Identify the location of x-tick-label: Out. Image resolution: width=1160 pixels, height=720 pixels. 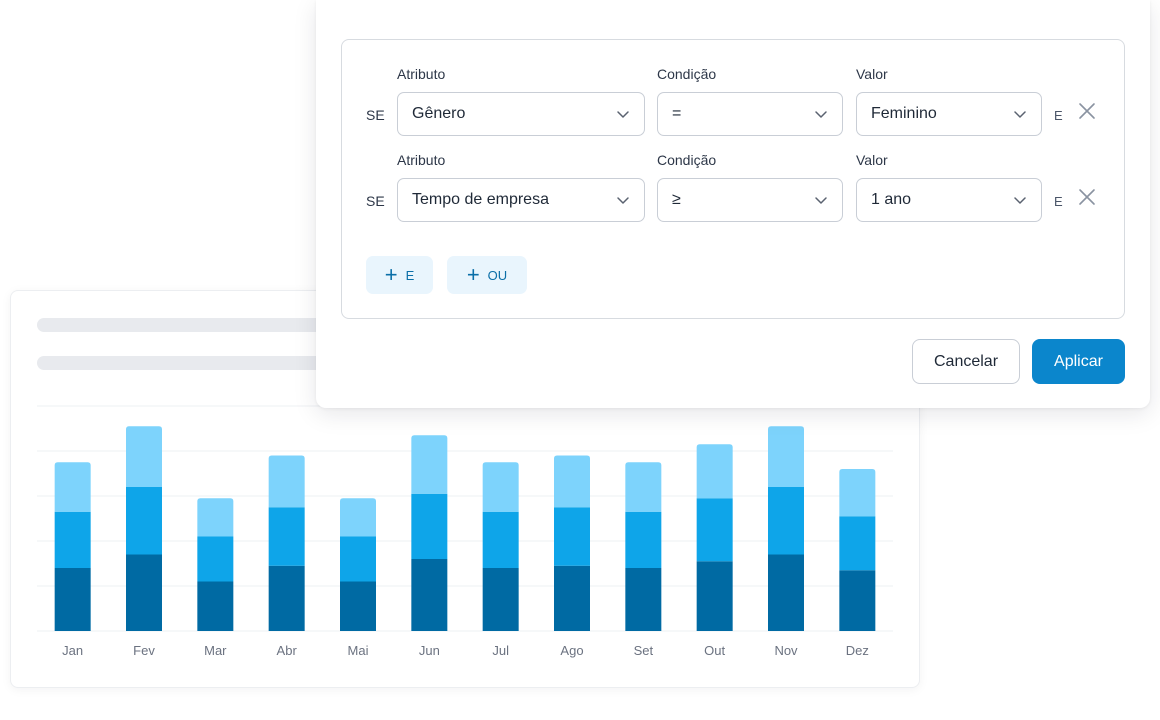
(714, 650).